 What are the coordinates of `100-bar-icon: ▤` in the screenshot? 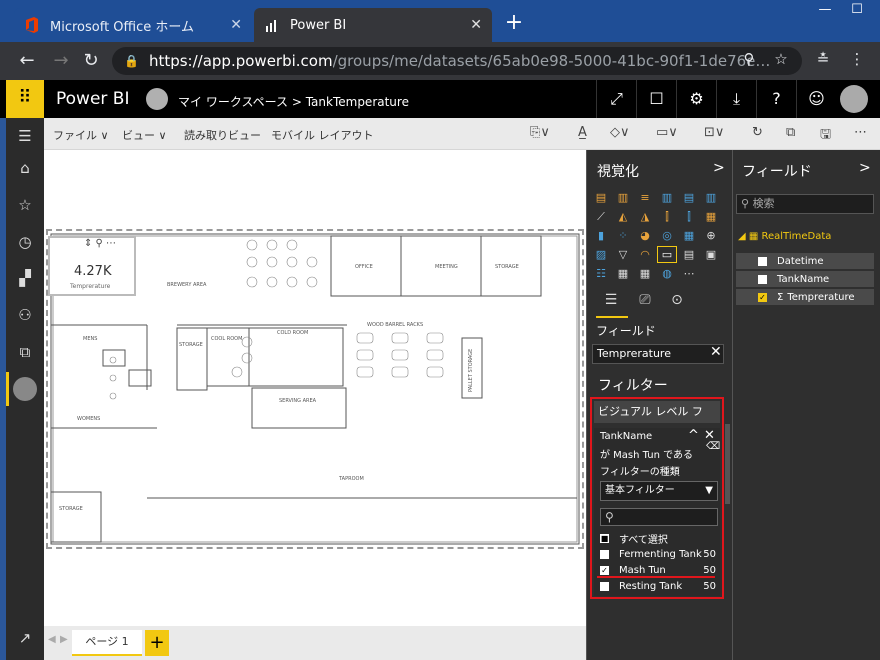 It's located at (689, 197).